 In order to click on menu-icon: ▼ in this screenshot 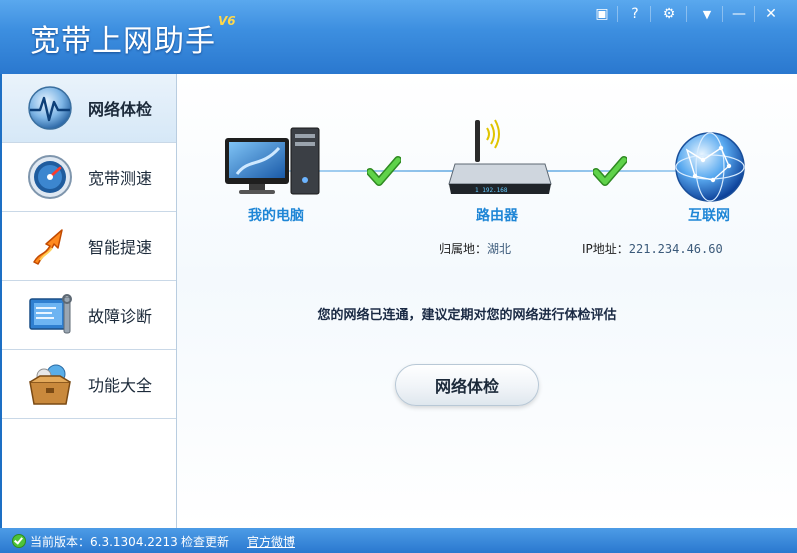, I will do `click(707, 14)`.